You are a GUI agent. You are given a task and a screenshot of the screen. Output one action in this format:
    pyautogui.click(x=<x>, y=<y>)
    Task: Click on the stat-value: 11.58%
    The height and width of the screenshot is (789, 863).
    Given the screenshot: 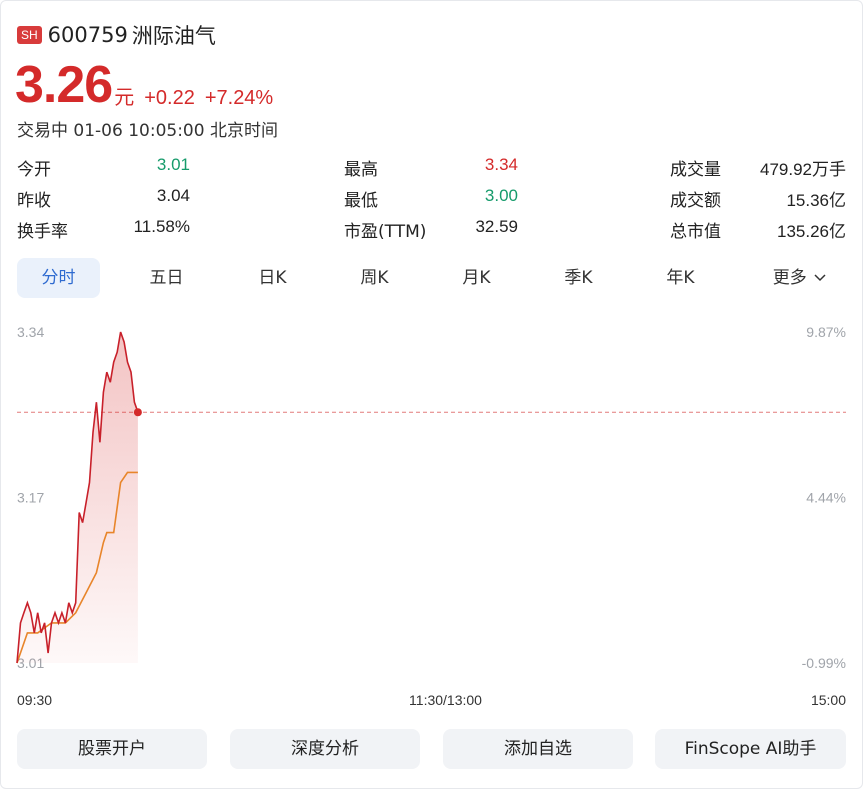 What is the action you would take?
    pyautogui.click(x=161, y=226)
    